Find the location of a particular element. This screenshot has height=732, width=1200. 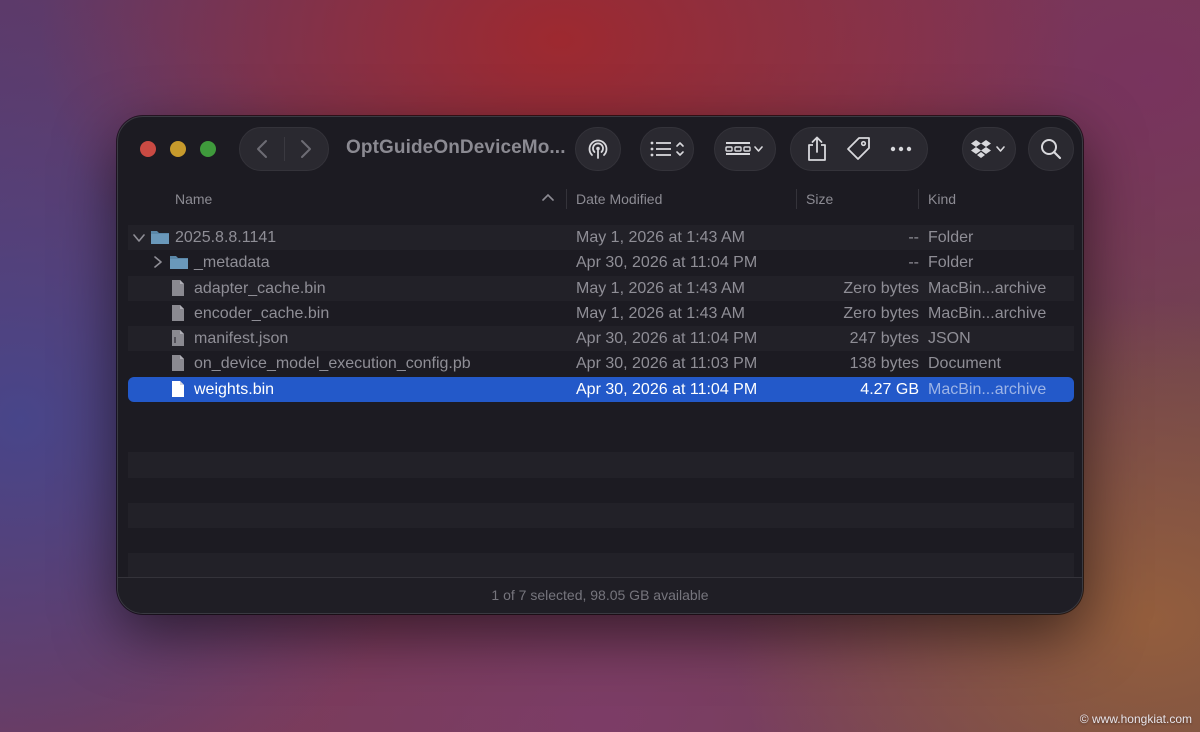

column-header-row: Name Date Modified Size Kind is located at coordinates (600, 199).